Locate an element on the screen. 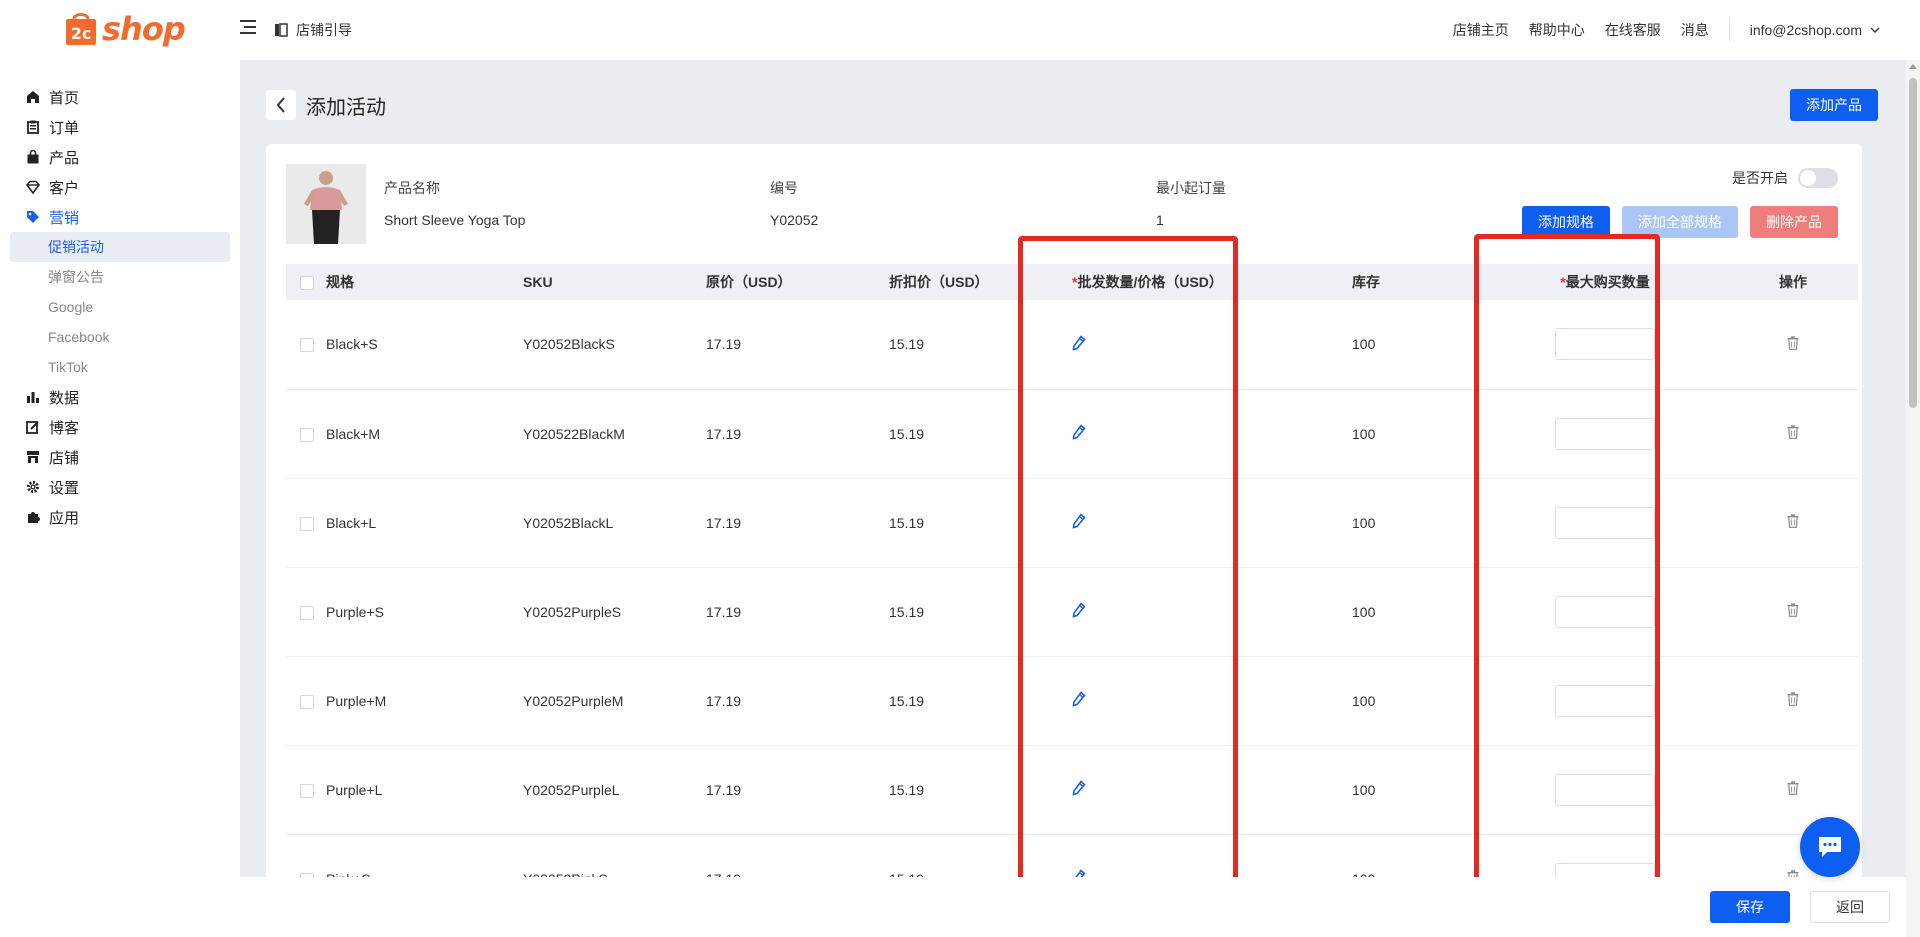 The height and width of the screenshot is (937, 1920). help-center-link: 帮助中心 is located at coordinates (1557, 30).